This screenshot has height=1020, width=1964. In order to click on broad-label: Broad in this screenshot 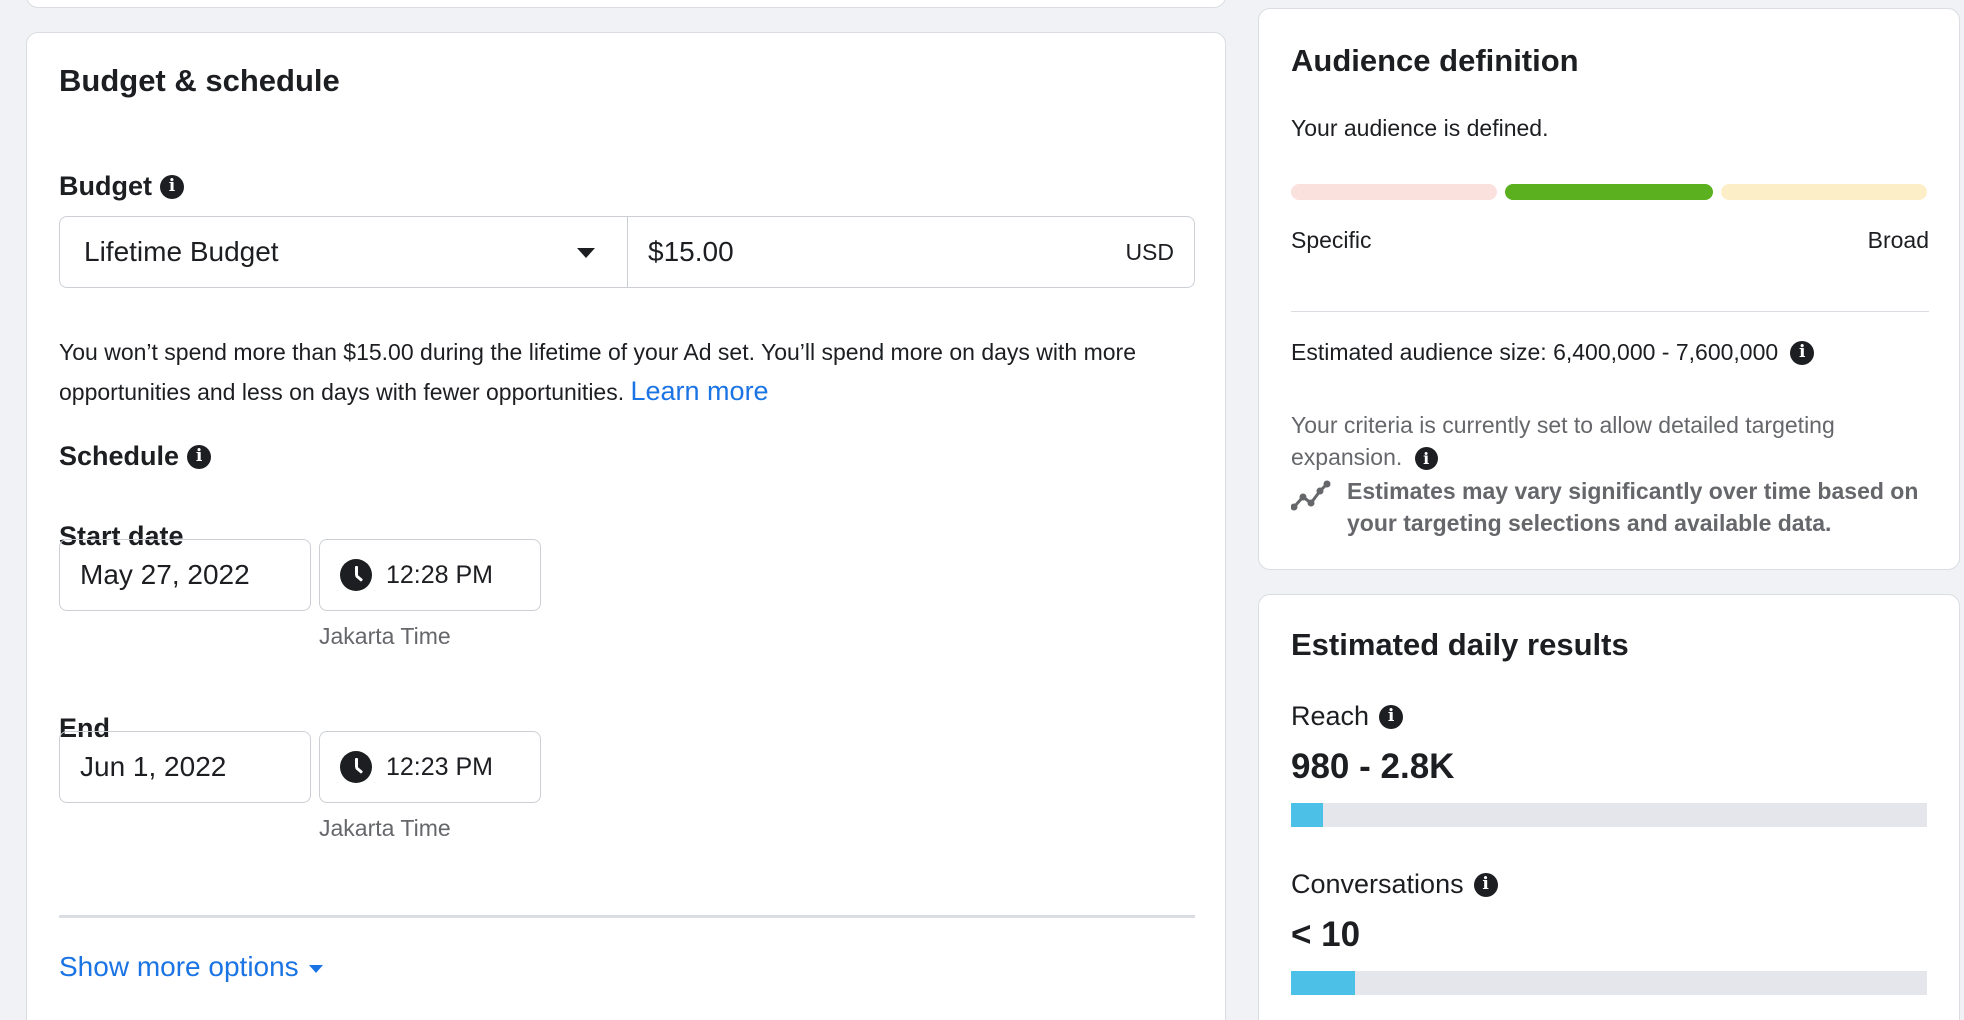, I will do `click(1898, 240)`.